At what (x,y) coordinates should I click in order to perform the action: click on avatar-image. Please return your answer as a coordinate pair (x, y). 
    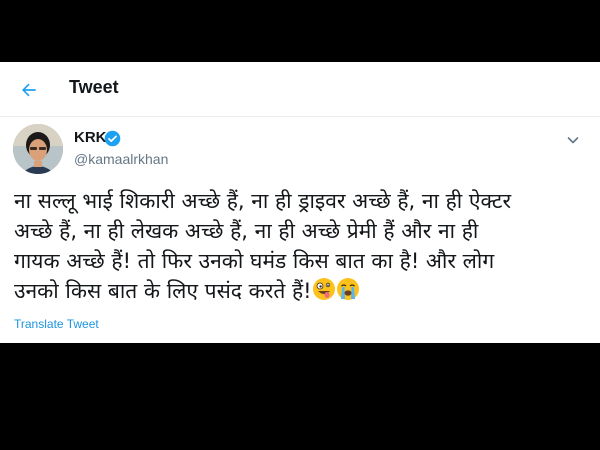
    Looking at the image, I should click on (38, 149).